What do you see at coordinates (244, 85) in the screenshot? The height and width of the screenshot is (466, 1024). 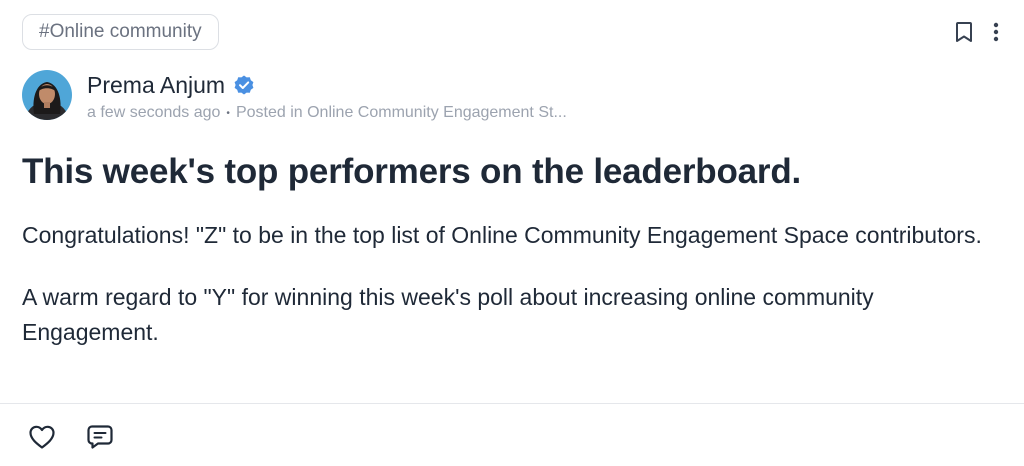 I see `verified-badge-icon` at bounding box center [244, 85].